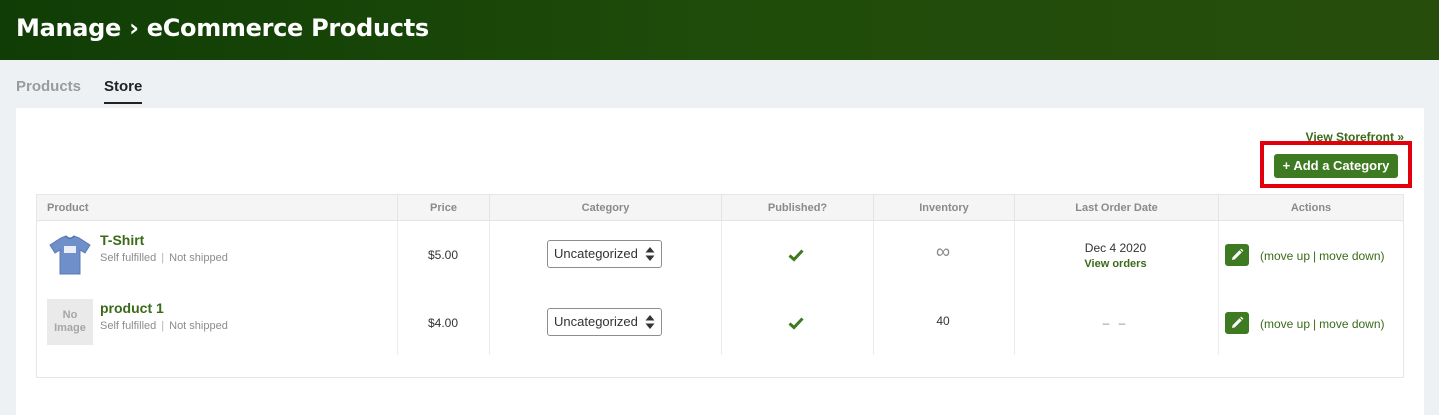 The height and width of the screenshot is (415, 1439). I want to click on placeholder-text: No, so click(70, 315).